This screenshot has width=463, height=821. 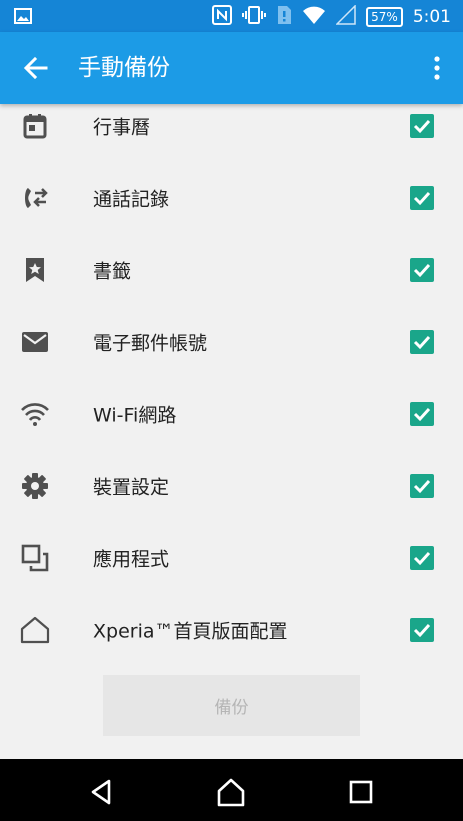 What do you see at coordinates (231, 68) in the screenshot?
I see `app-bar: 手動備份` at bounding box center [231, 68].